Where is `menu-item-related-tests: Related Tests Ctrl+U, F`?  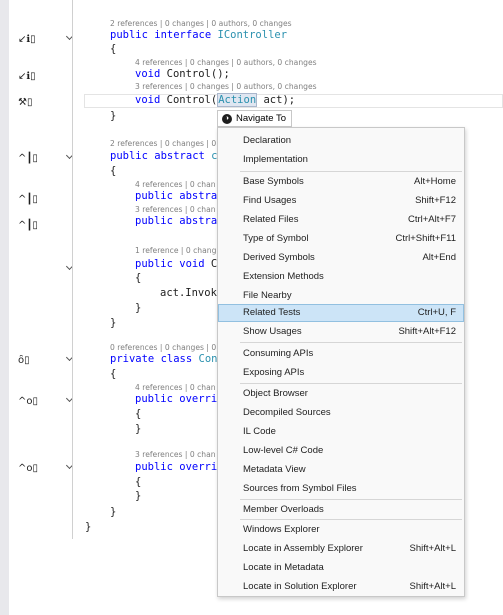 menu-item-related-tests: Related Tests Ctrl+U, F is located at coordinates (341, 313).